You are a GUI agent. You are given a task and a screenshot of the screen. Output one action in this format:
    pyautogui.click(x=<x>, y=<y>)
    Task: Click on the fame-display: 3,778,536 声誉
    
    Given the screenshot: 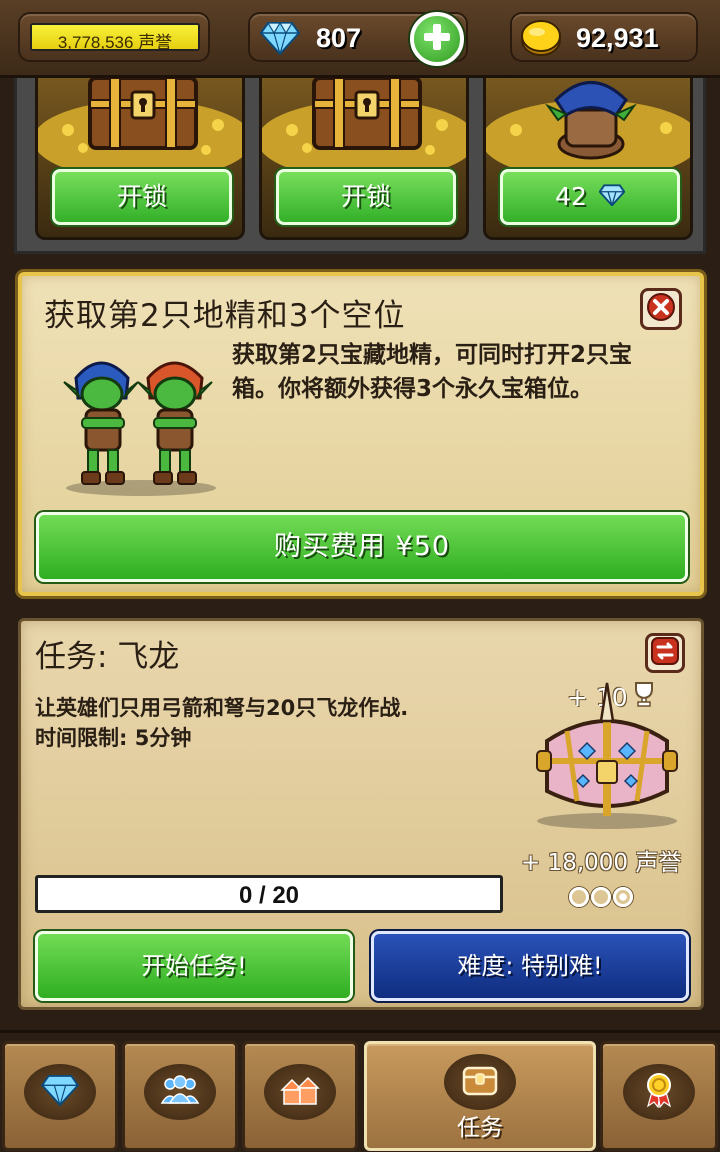 What is the action you would take?
    pyautogui.click(x=114, y=37)
    